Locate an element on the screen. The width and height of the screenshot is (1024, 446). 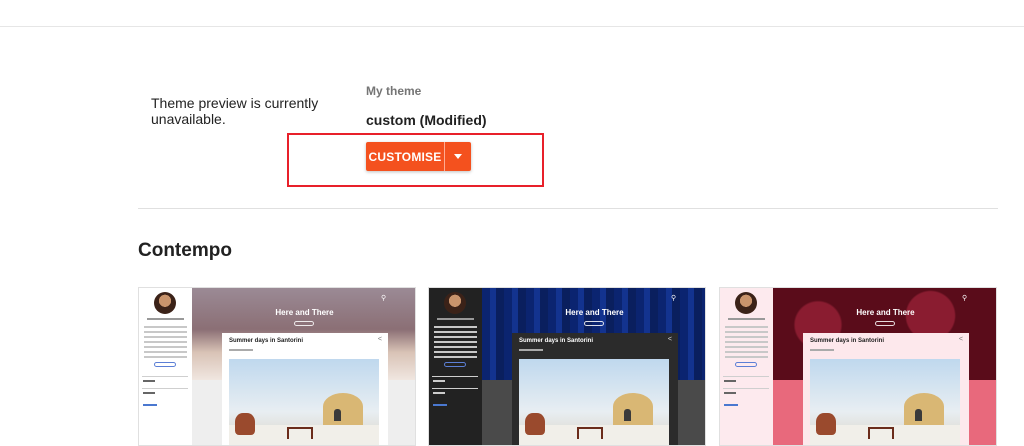
customise-dropdown-button is located at coordinates (458, 156).